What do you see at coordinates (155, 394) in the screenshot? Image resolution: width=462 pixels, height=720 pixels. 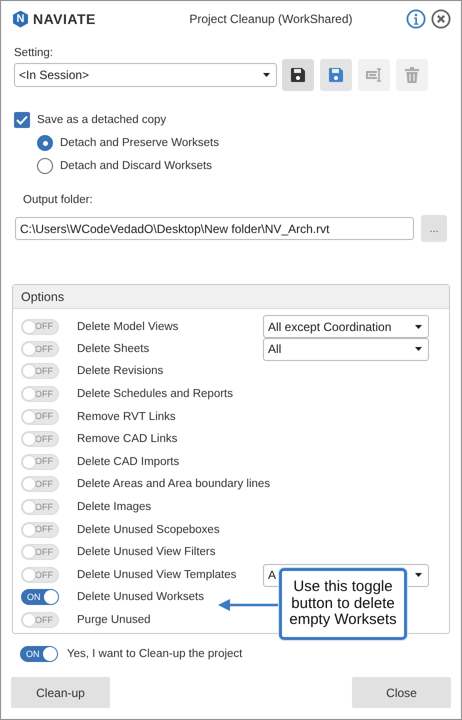 I see `option-label: Delete Schedules and Reports` at bounding box center [155, 394].